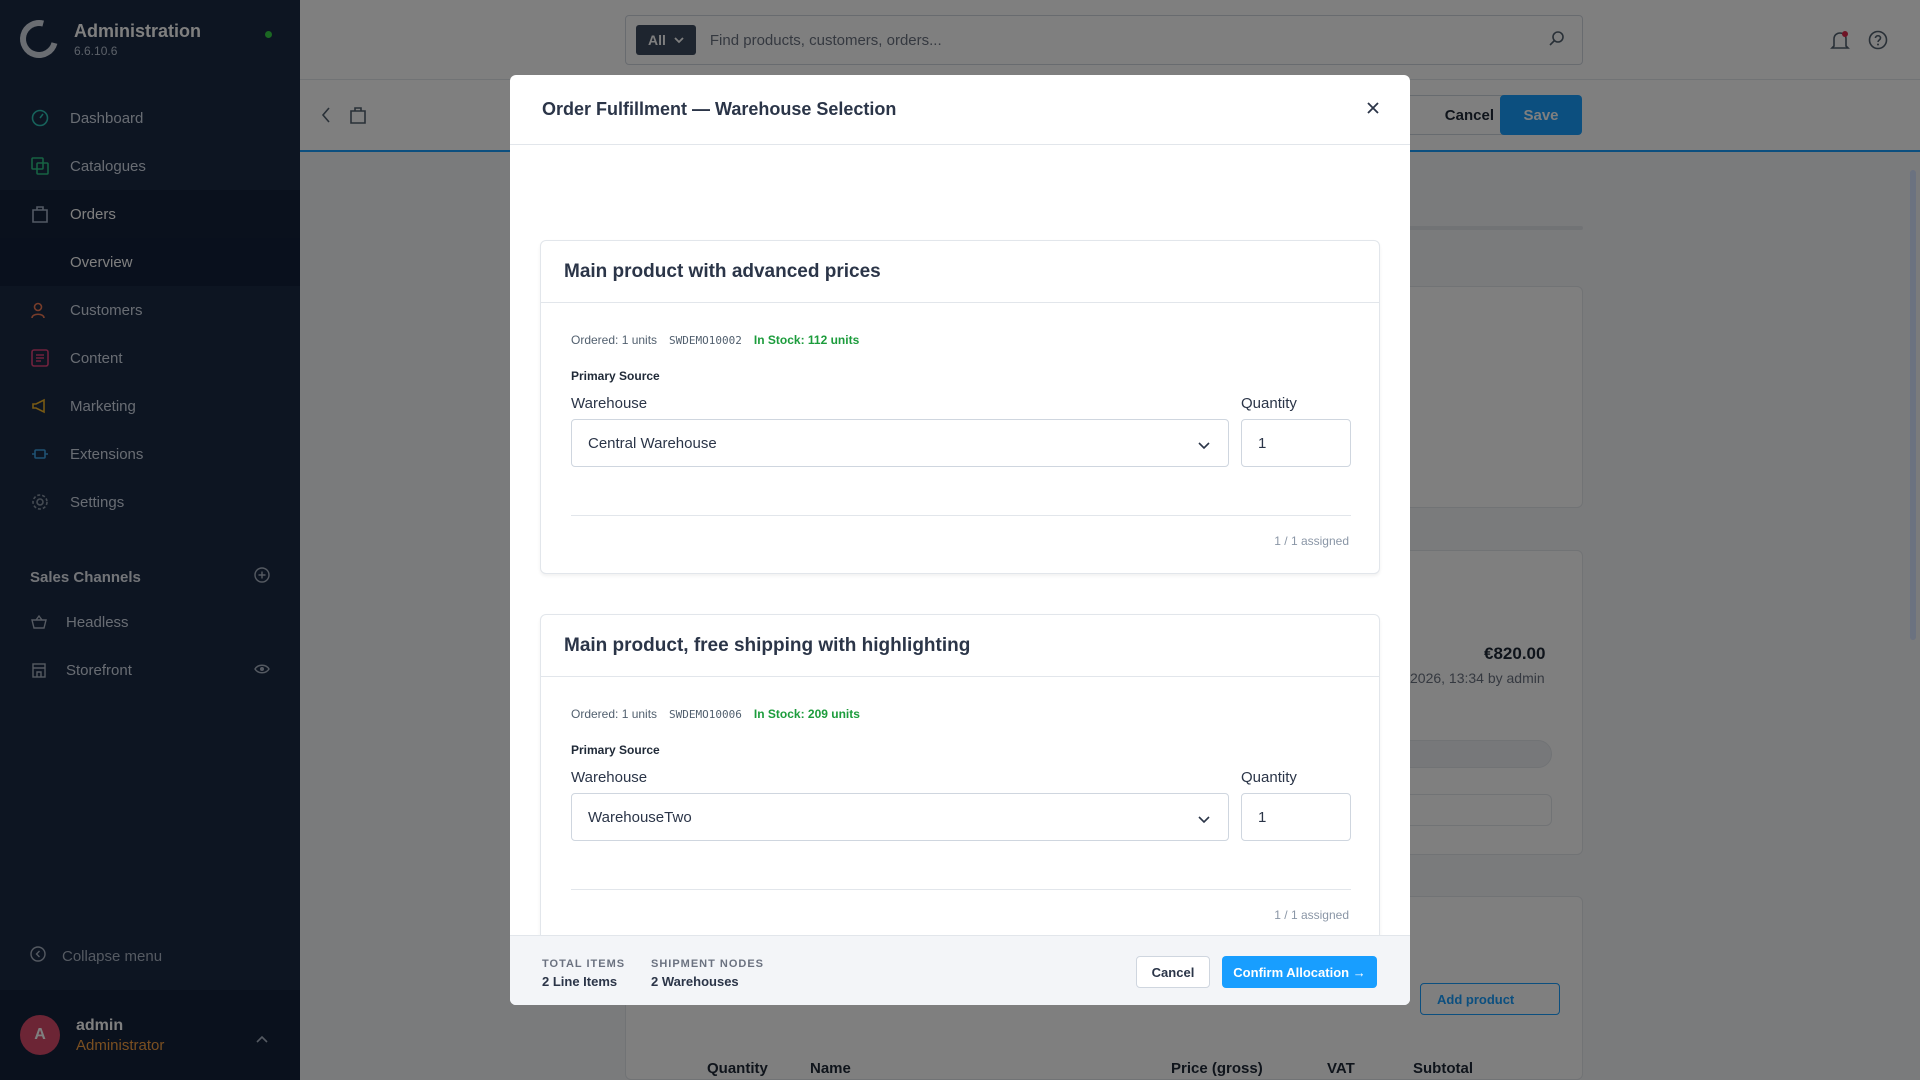 This screenshot has width=1920, height=1080. I want to click on modal-title: Order Fulfillment — Warehouse Selection, so click(719, 109).